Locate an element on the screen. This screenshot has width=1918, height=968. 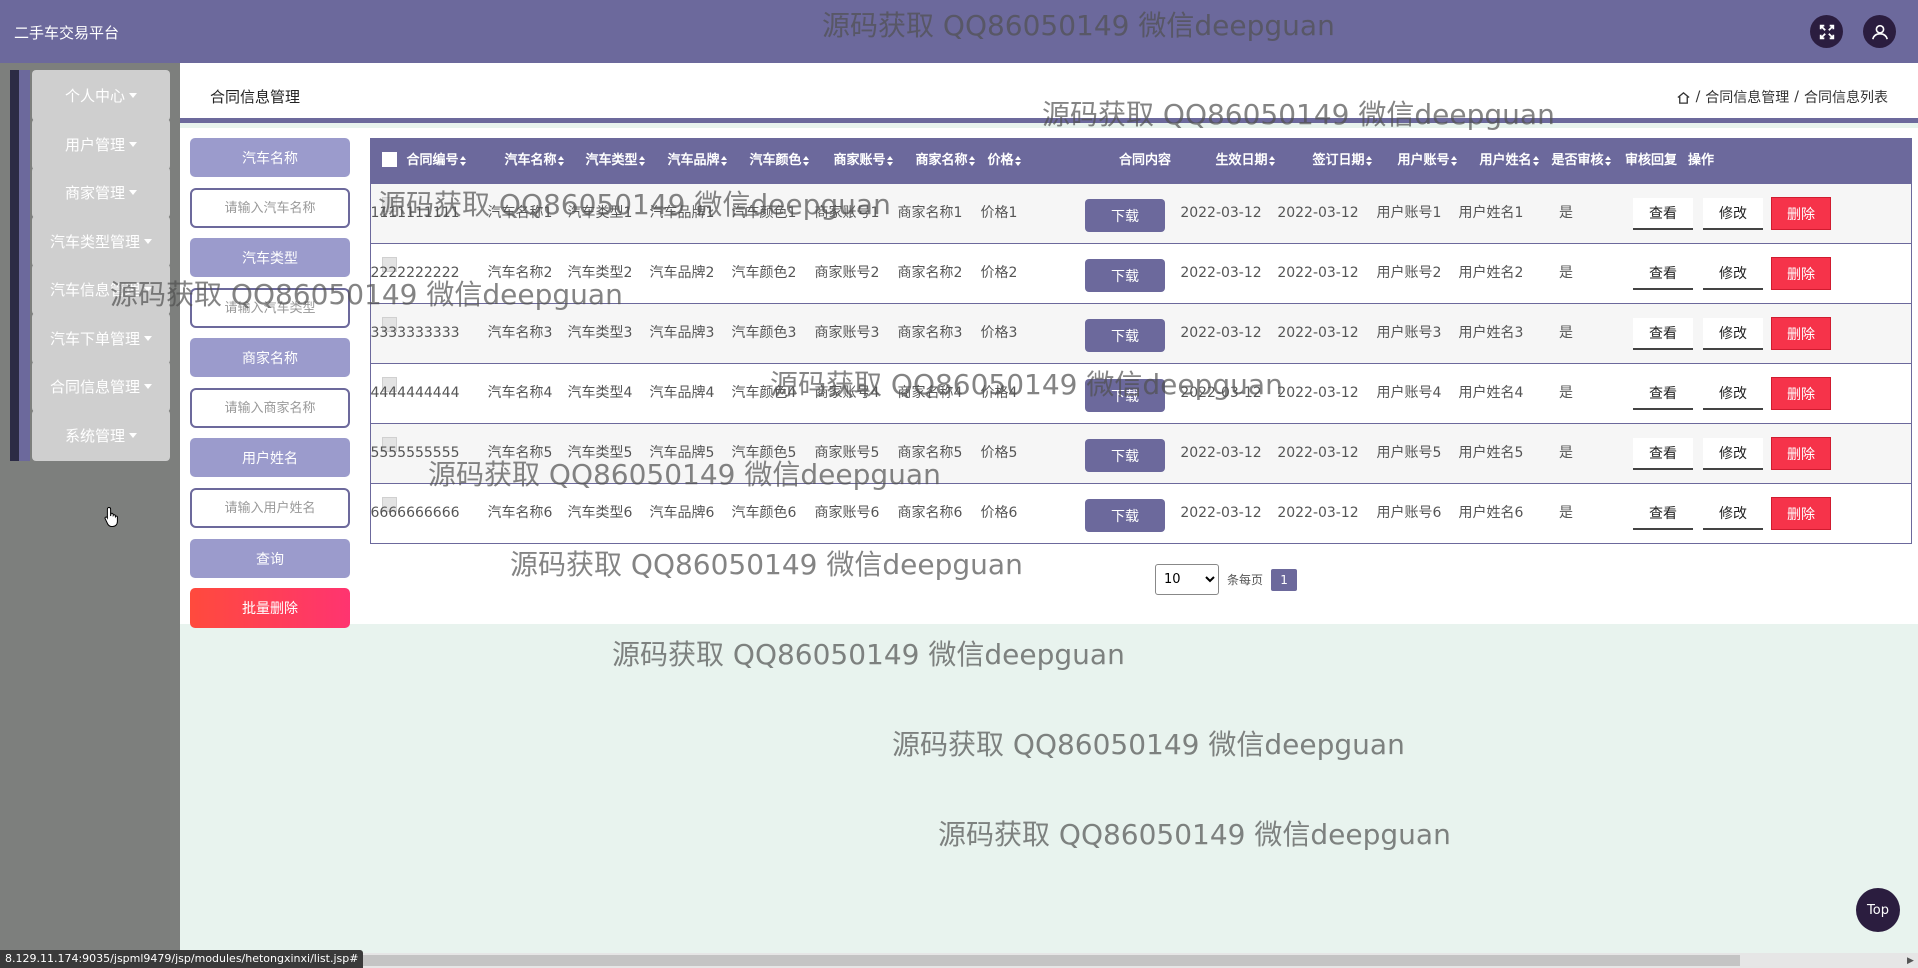
sidebar-item-user-management: 用户管理 is located at coordinates (90, 144).